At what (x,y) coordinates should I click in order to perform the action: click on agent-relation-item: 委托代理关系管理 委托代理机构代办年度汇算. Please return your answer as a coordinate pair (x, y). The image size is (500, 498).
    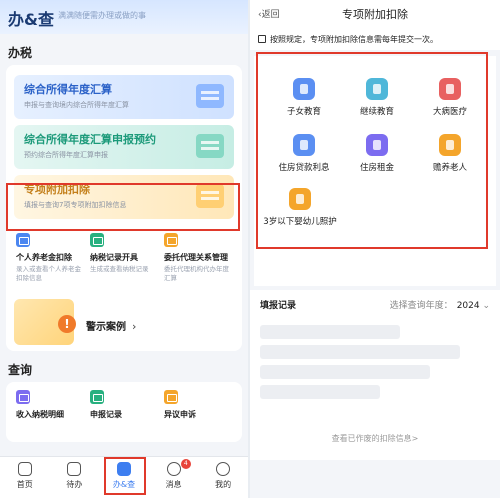
    Looking at the image, I should click on (198, 258).